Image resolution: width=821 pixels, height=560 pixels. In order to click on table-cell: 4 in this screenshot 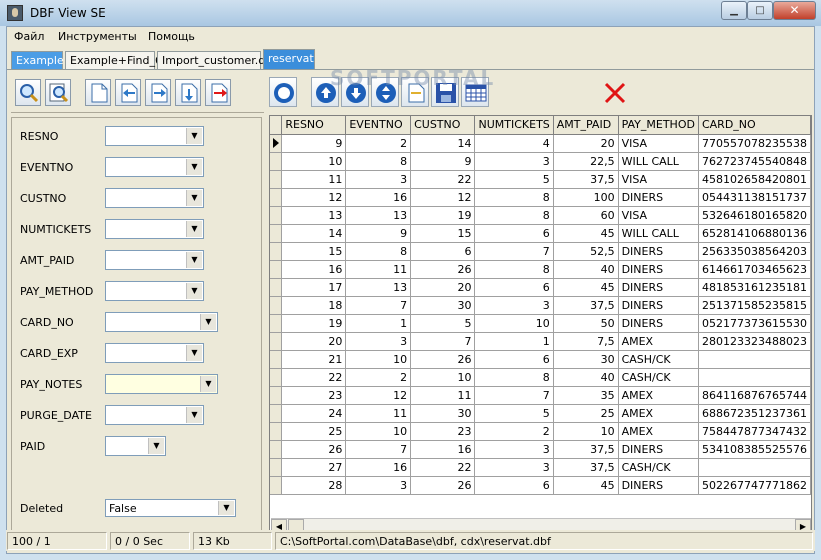, I will do `click(514, 143)`.